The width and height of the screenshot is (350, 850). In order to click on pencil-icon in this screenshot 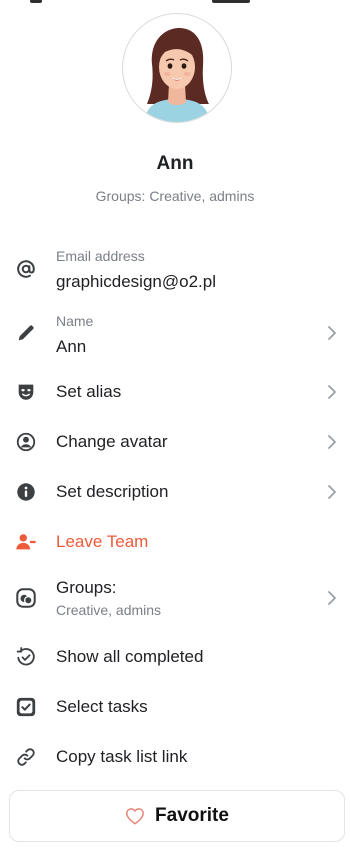, I will do `click(26, 333)`.